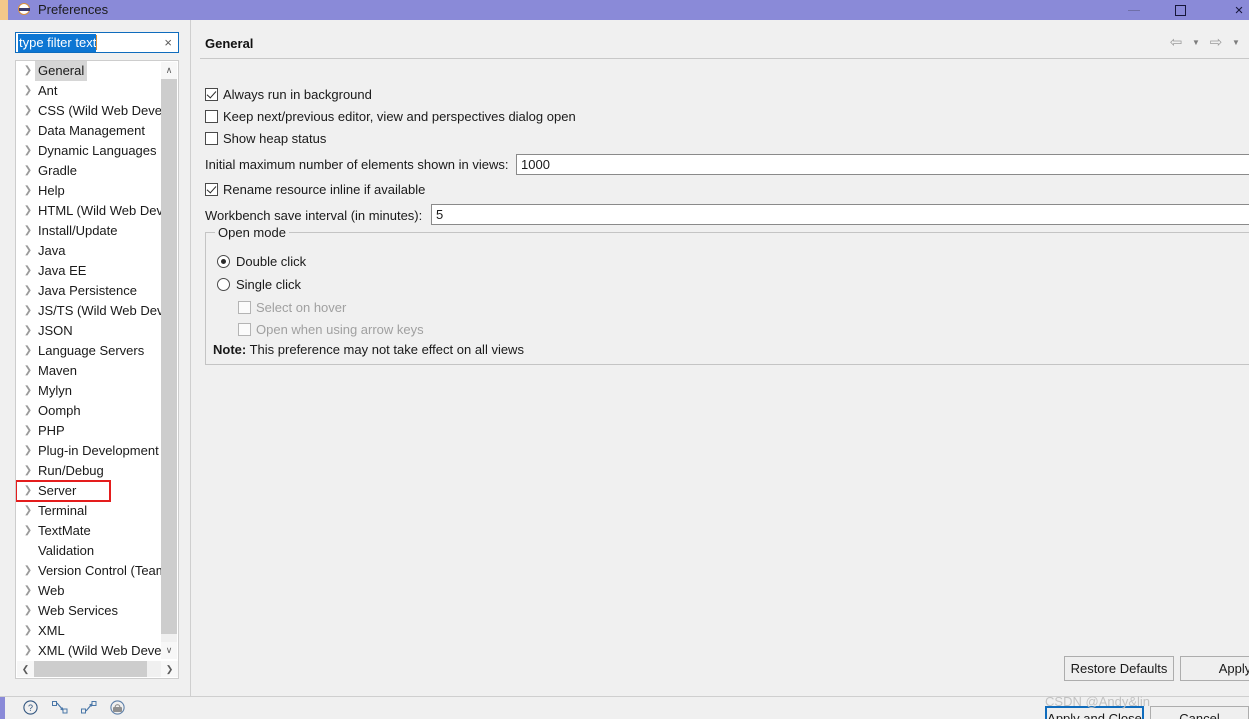  Describe the element at coordinates (30, 707) in the screenshot. I see `help-icon: ?` at that location.